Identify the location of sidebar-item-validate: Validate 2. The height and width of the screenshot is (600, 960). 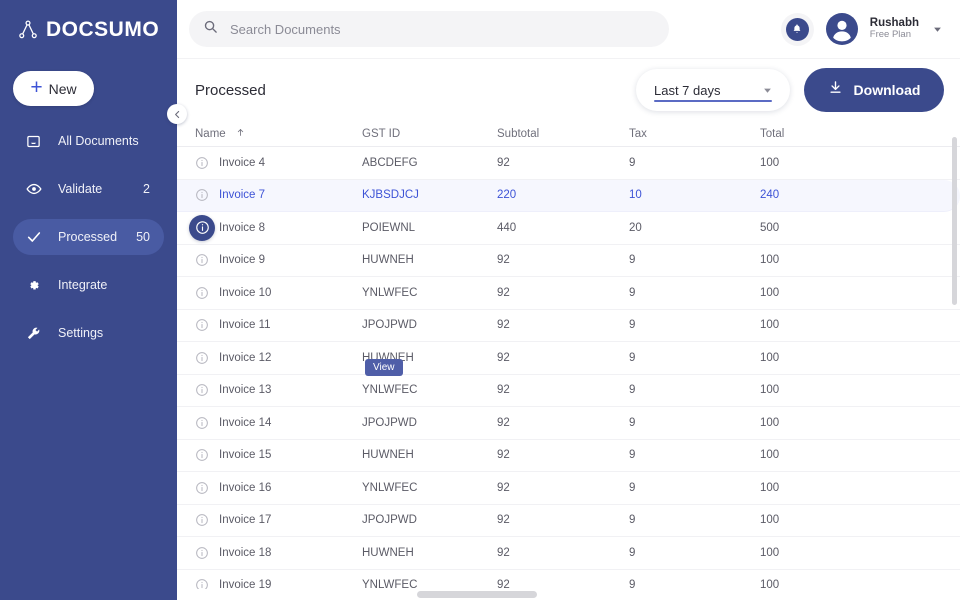
(88, 189).